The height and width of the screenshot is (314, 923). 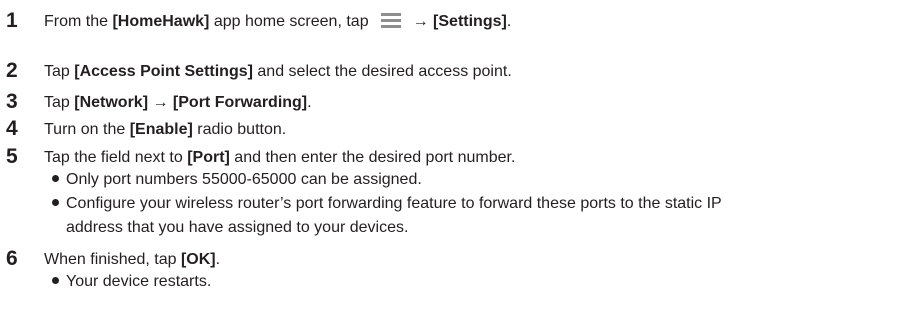 What do you see at coordinates (382, 71) in the screenshot?
I see `text-segment: and select the desired access point.` at bounding box center [382, 71].